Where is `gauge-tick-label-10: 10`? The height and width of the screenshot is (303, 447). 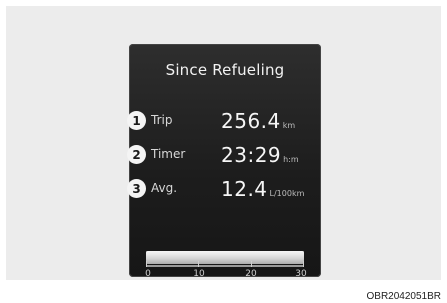 gauge-tick-label-10: 10 is located at coordinates (199, 274).